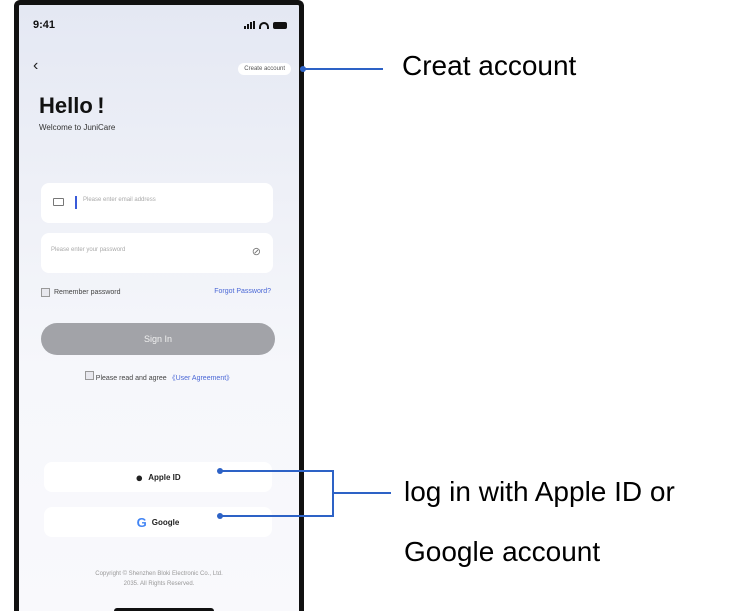 The width and height of the screenshot is (750, 611). I want to click on wifi-icon, so click(264, 25).